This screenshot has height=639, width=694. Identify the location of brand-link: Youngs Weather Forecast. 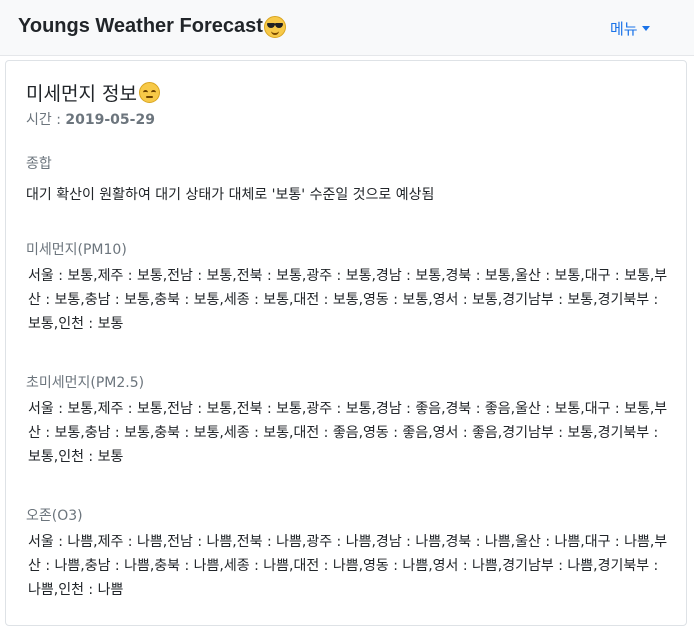
(152, 26).